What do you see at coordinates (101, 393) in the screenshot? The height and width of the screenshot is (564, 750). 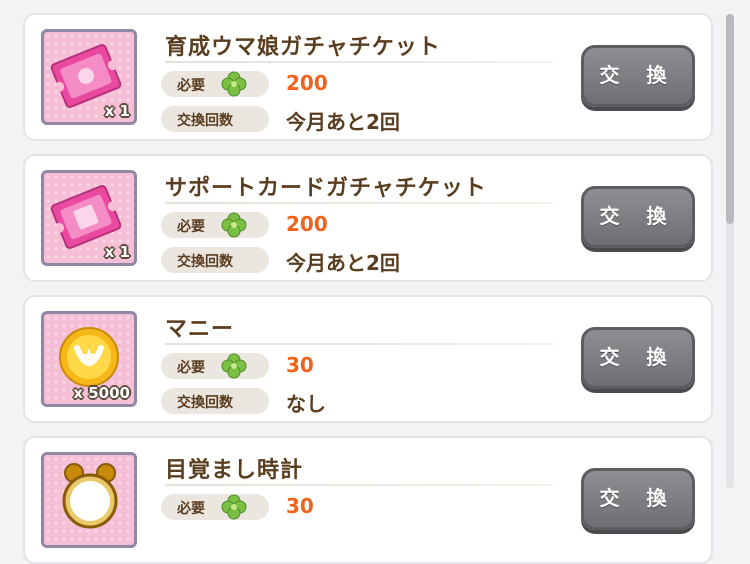 I see `item-quantity: x 5000` at bounding box center [101, 393].